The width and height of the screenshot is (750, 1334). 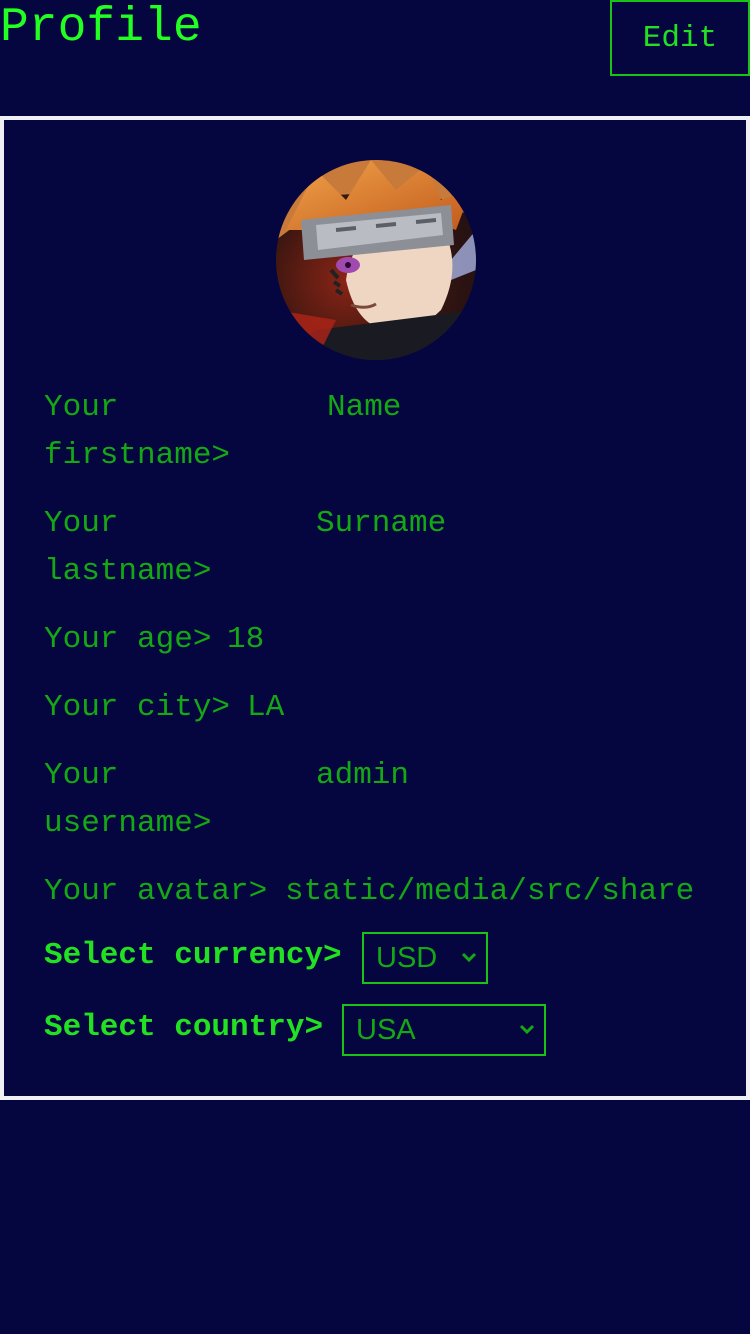 What do you see at coordinates (363, 775) in the screenshot?
I see `username-value: admin` at bounding box center [363, 775].